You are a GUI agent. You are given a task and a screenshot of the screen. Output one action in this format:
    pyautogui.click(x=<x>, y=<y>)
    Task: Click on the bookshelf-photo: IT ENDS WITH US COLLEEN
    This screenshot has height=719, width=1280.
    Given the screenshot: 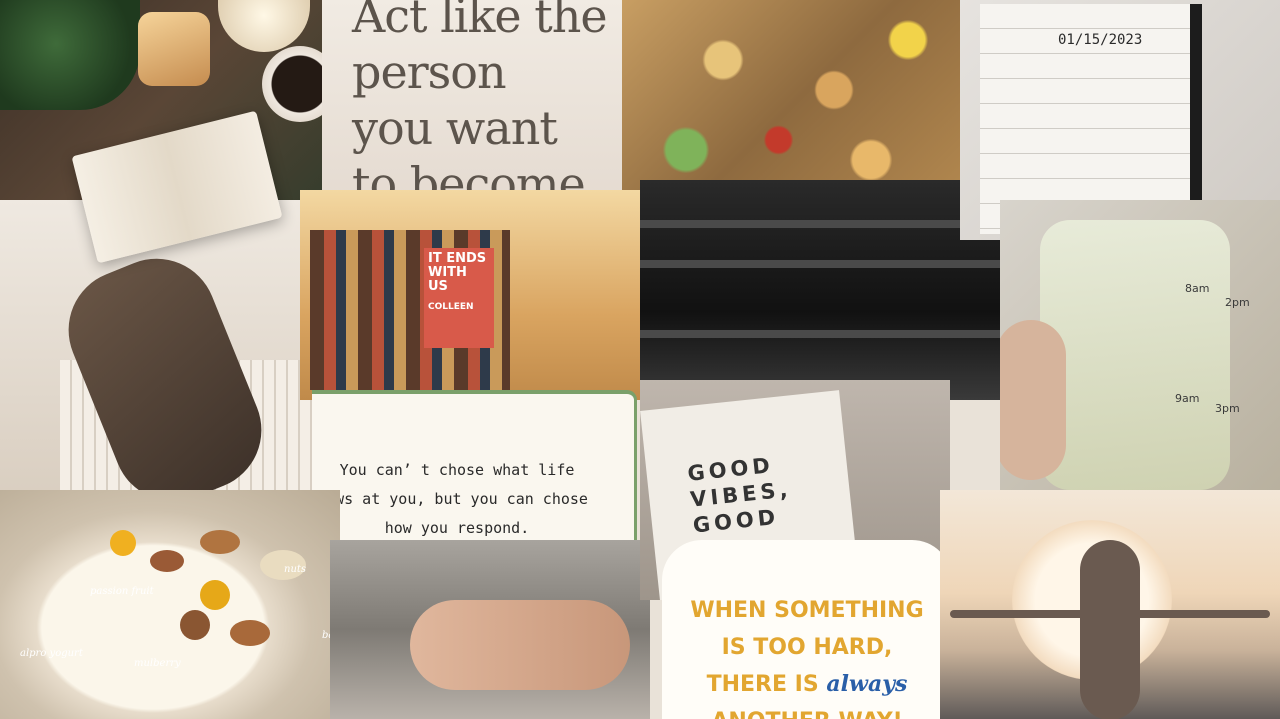 What is the action you would take?
    pyautogui.click(x=470, y=295)
    